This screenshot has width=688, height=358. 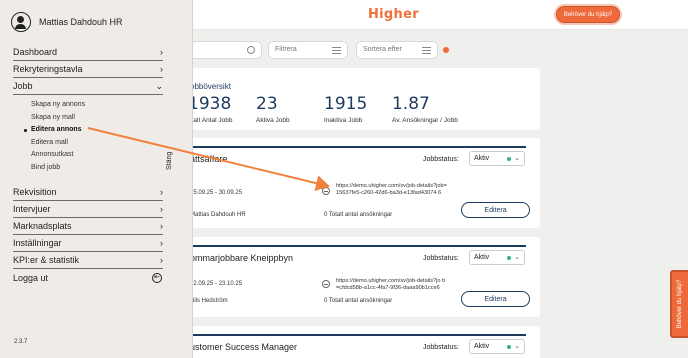 I want to click on menu-item-label: Inställningar, so click(x=37, y=243).